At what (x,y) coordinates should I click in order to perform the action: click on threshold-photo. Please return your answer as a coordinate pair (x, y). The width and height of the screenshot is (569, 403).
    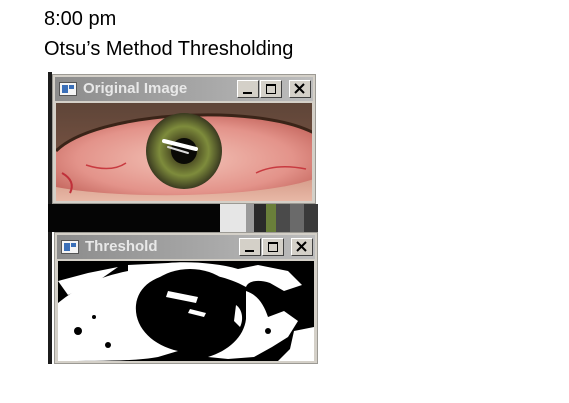
    Looking at the image, I should click on (186, 311).